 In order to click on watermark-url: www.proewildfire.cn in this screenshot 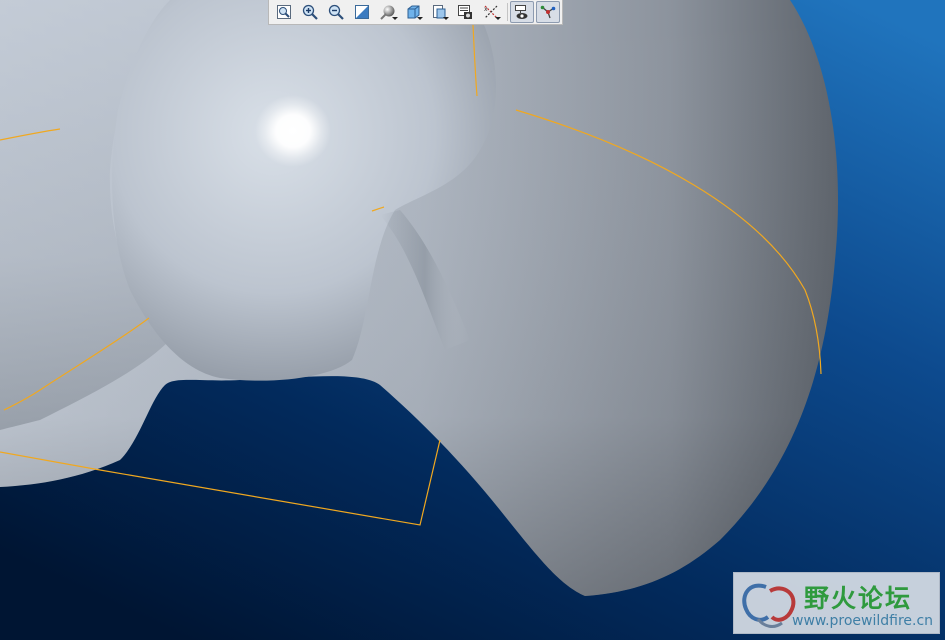, I will do `click(863, 621)`.